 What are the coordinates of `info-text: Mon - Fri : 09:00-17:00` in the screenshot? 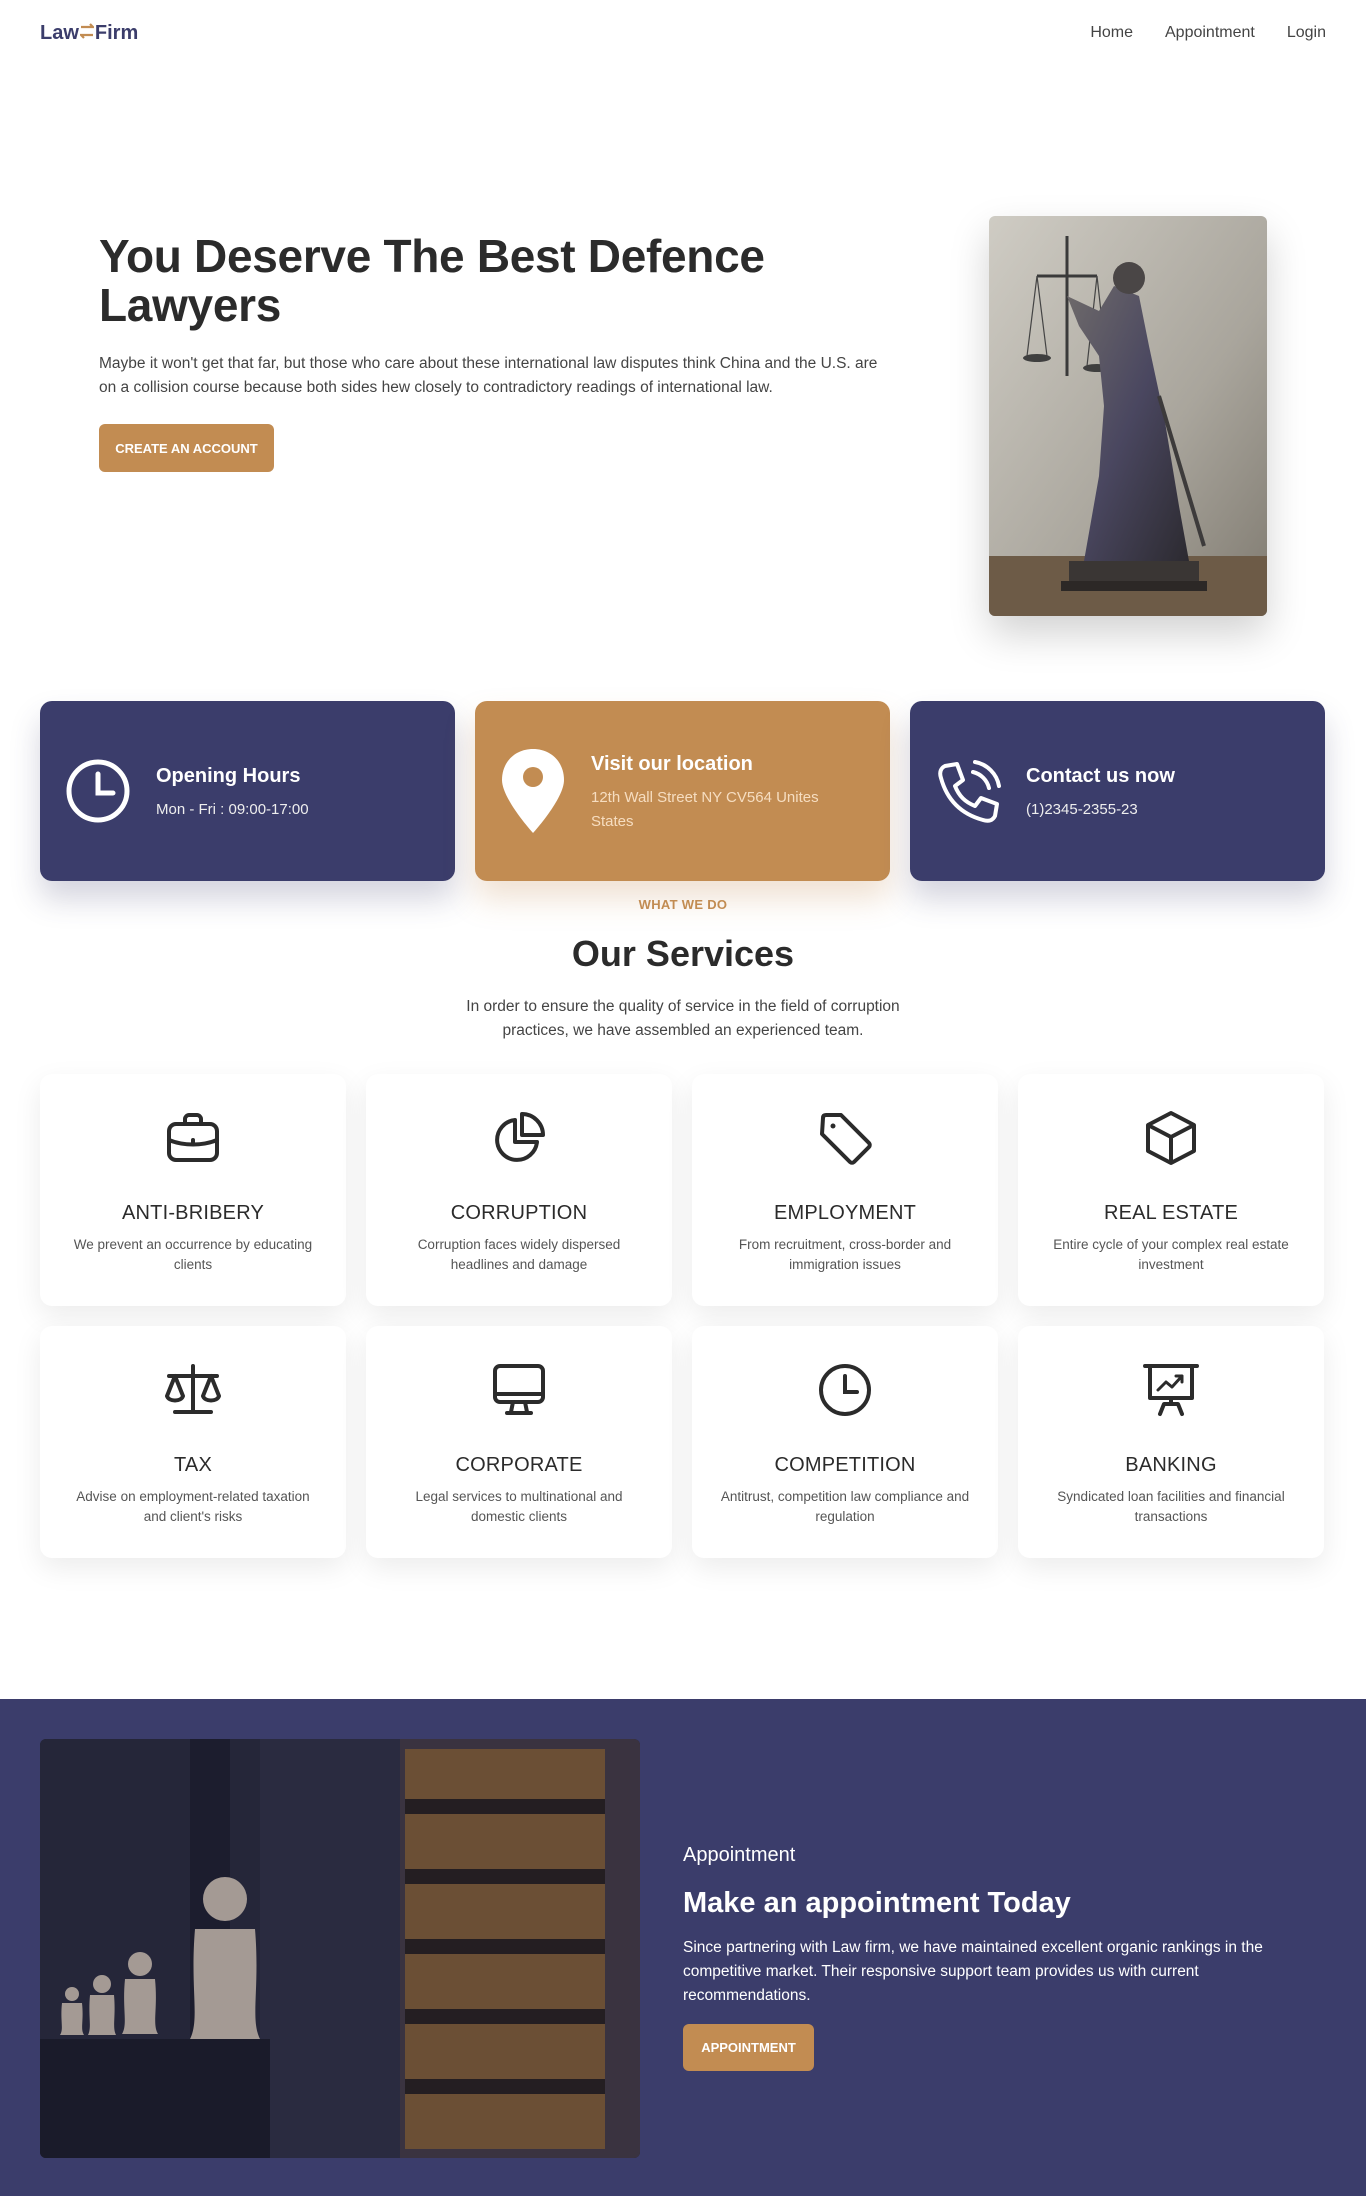 It's located at (232, 809).